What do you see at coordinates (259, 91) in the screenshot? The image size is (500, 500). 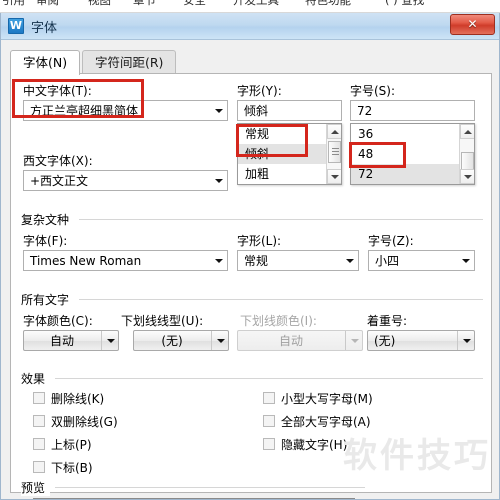 I see `font-style-label: 字形(Y):` at bounding box center [259, 91].